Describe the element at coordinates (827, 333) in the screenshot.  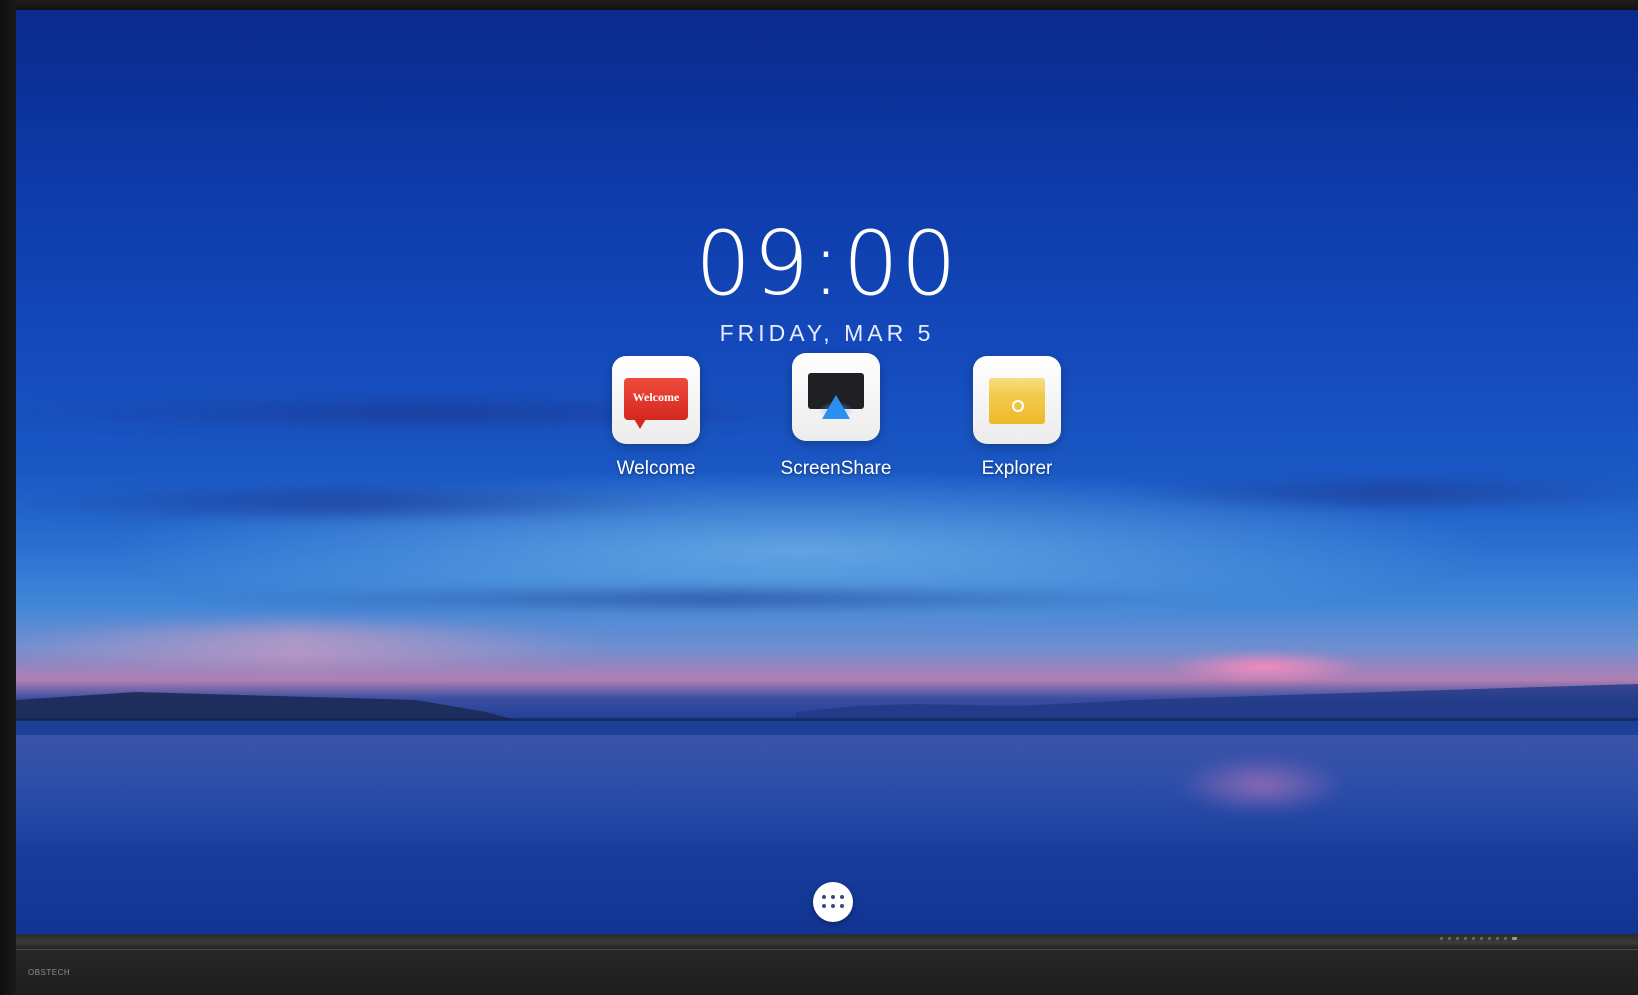
I see `clock-date: FRIDAY, MAR 5` at that location.